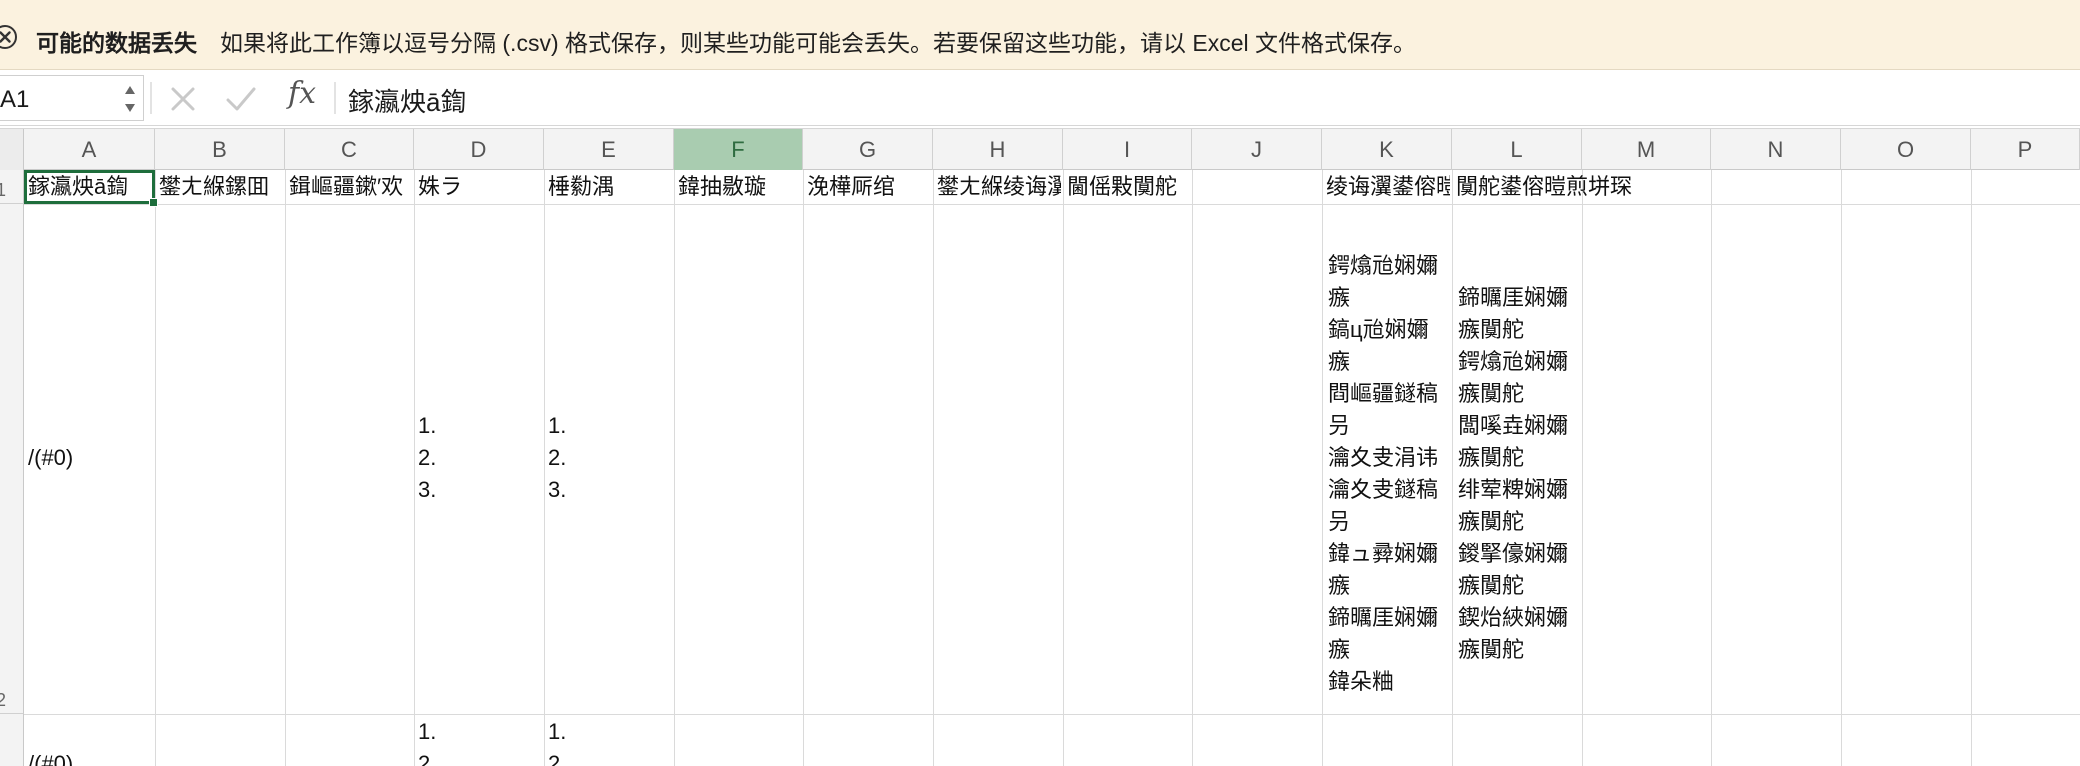  What do you see at coordinates (1383, 457) in the screenshot?
I see `cell-line: 瀹夊叏涓讳` at bounding box center [1383, 457].